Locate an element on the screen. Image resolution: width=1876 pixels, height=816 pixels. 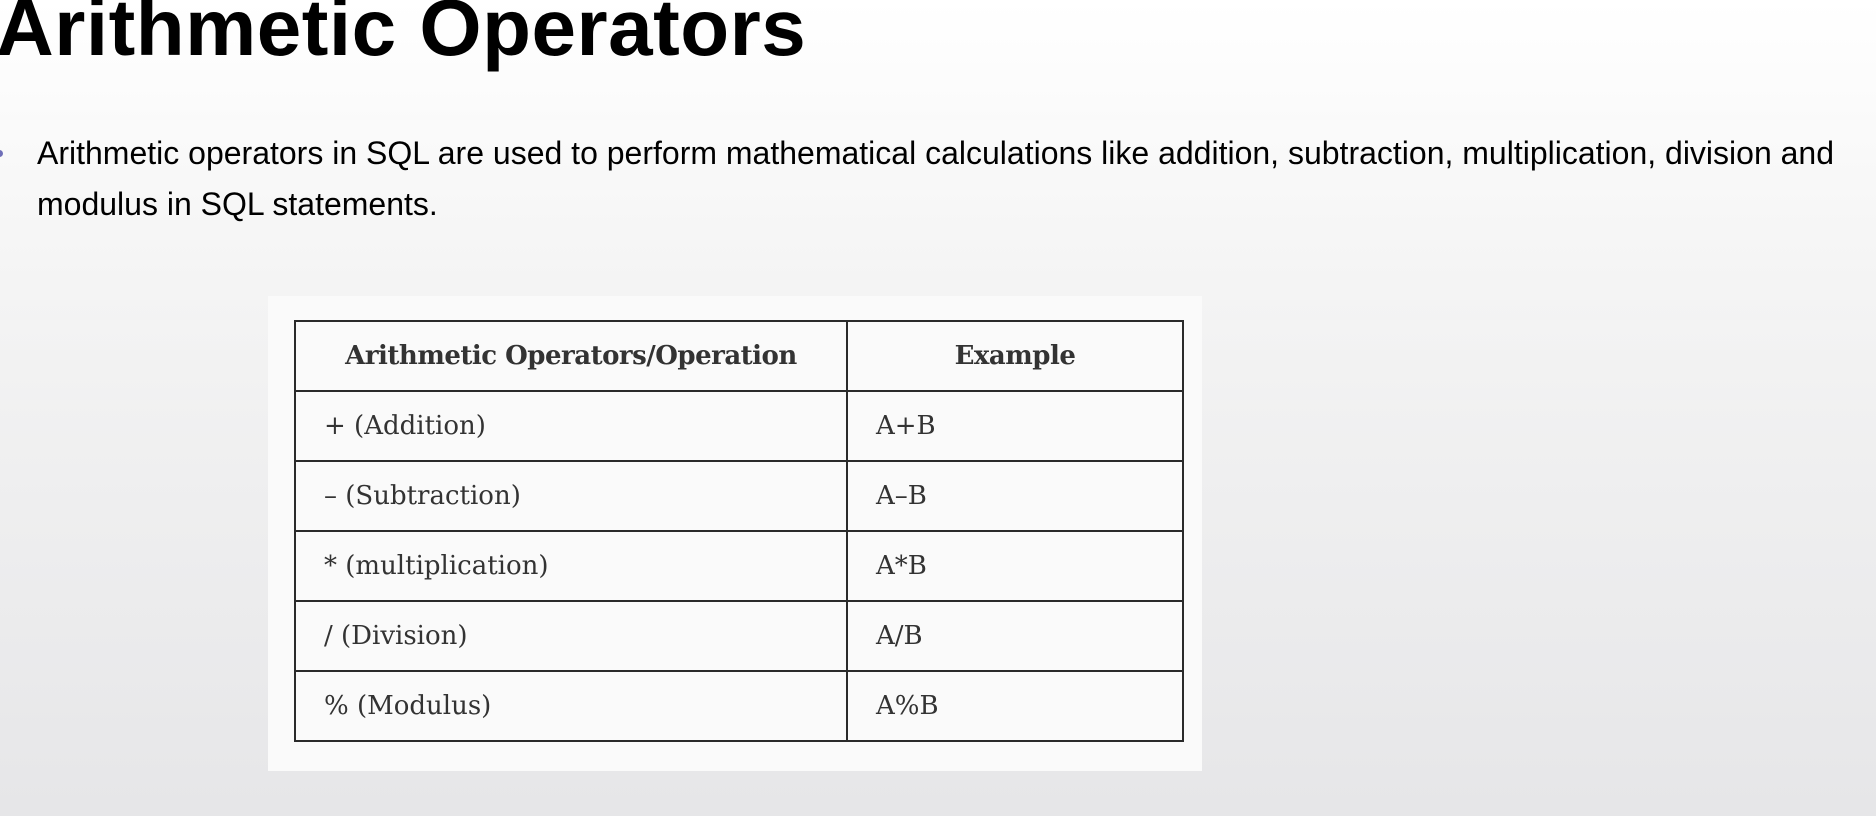
table-row: + (Addition) A+B is located at coordinates (739, 426).